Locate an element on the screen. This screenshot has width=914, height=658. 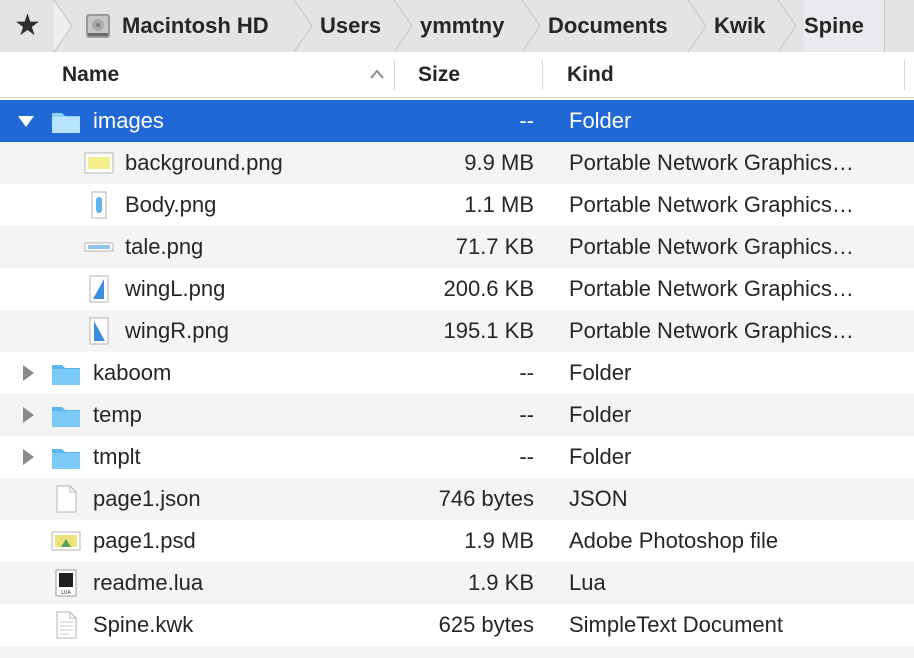
file-name: page1.json is located at coordinates (147, 498).